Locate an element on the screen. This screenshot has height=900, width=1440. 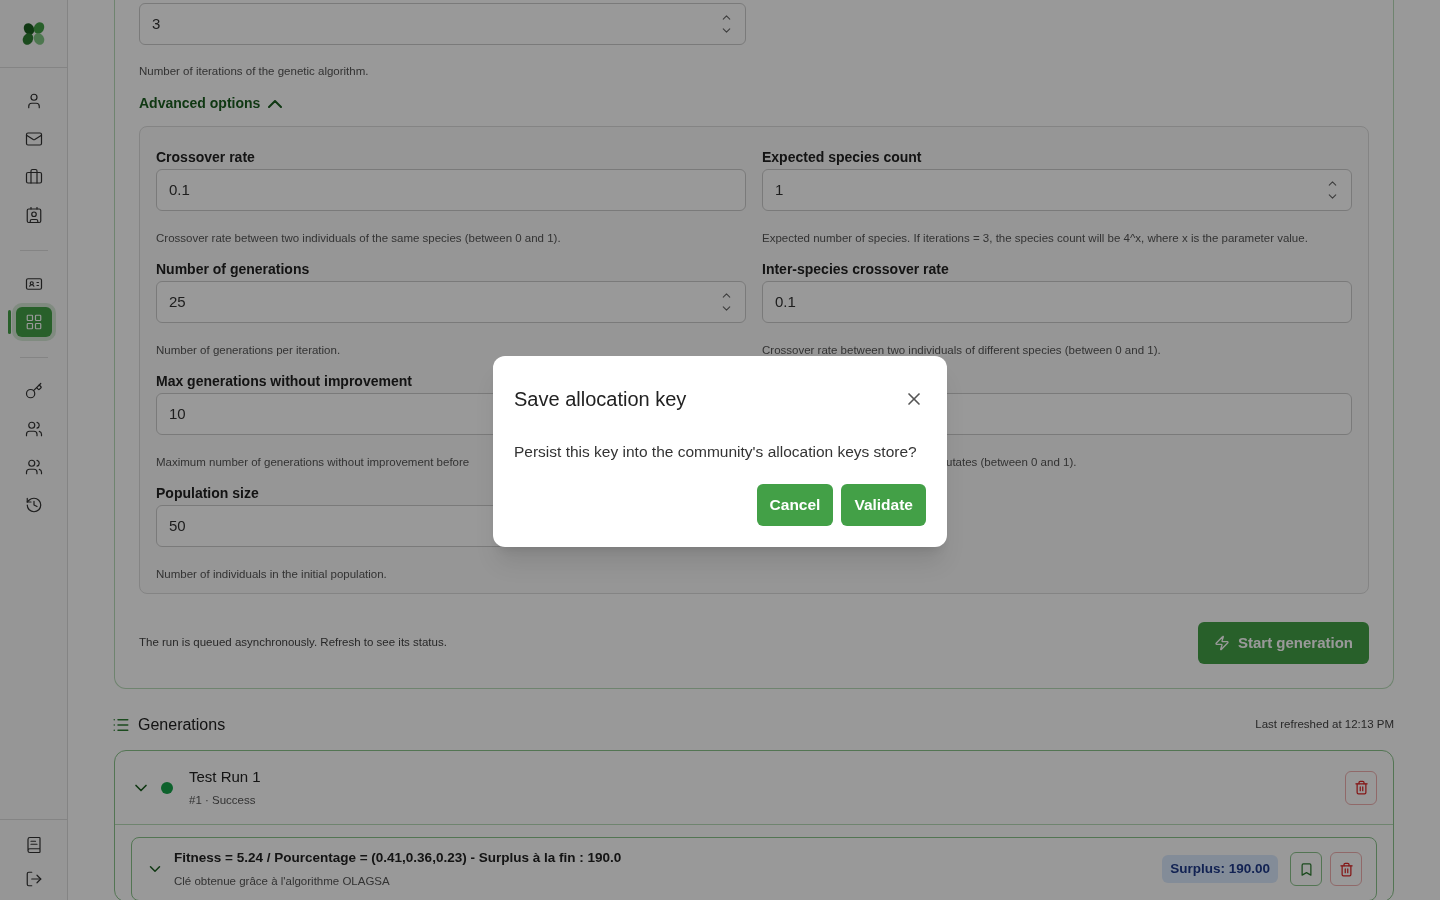
input-field: 1 is located at coordinates (1057, 190).